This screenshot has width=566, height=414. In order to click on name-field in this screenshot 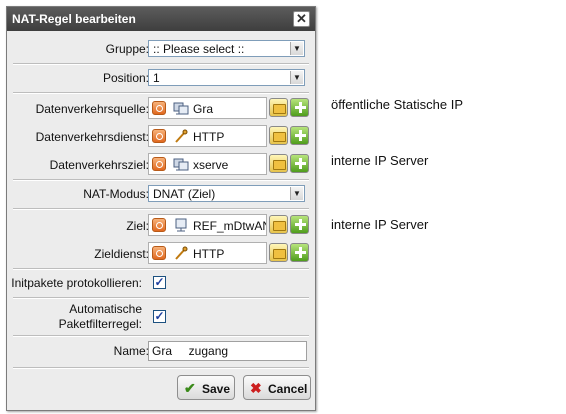, I will do `click(227, 351)`.